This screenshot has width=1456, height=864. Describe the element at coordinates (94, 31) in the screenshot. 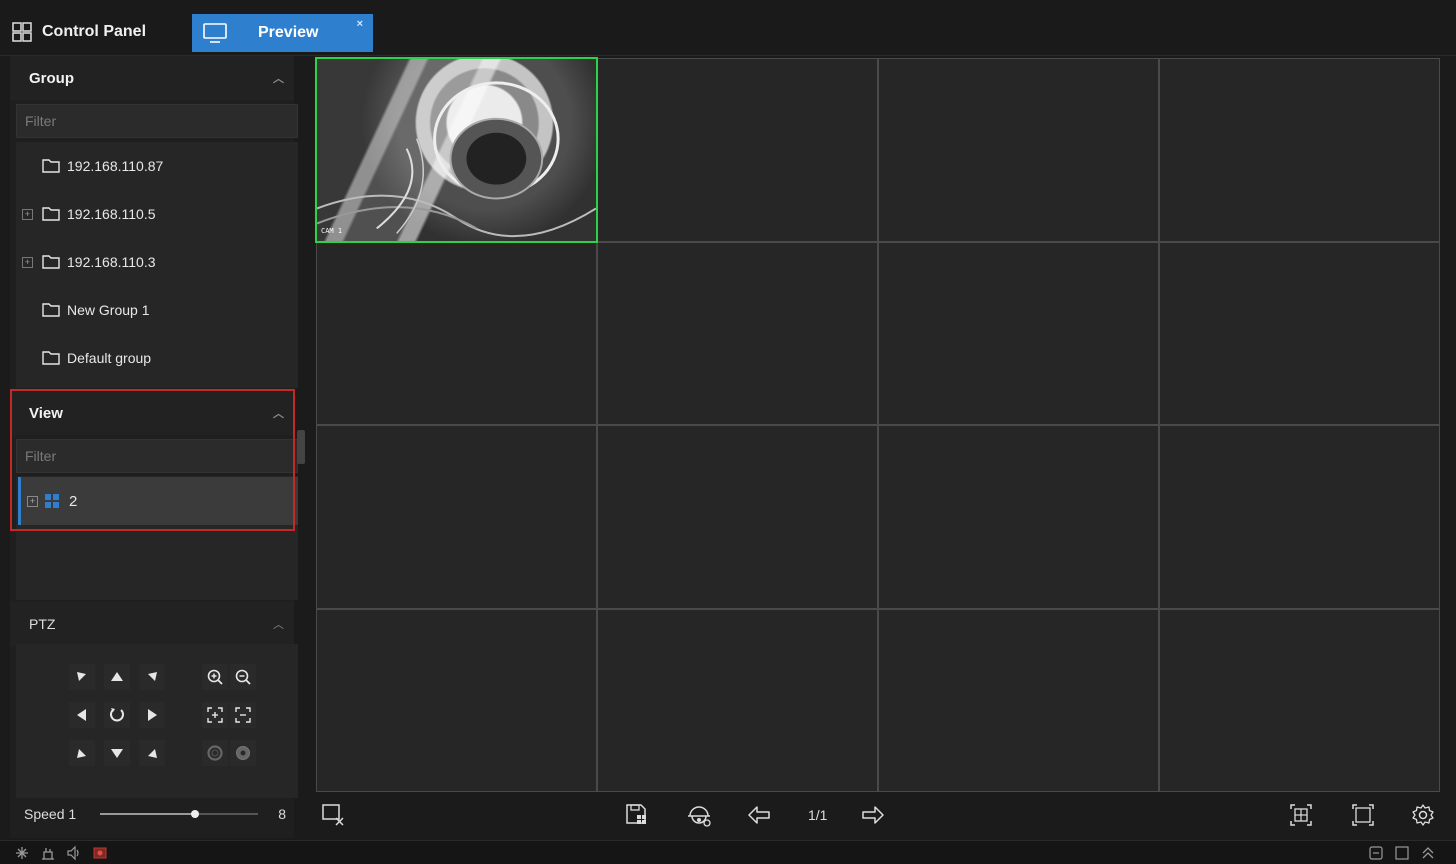

I see `tab-control-panel-label: Control Panel` at that location.